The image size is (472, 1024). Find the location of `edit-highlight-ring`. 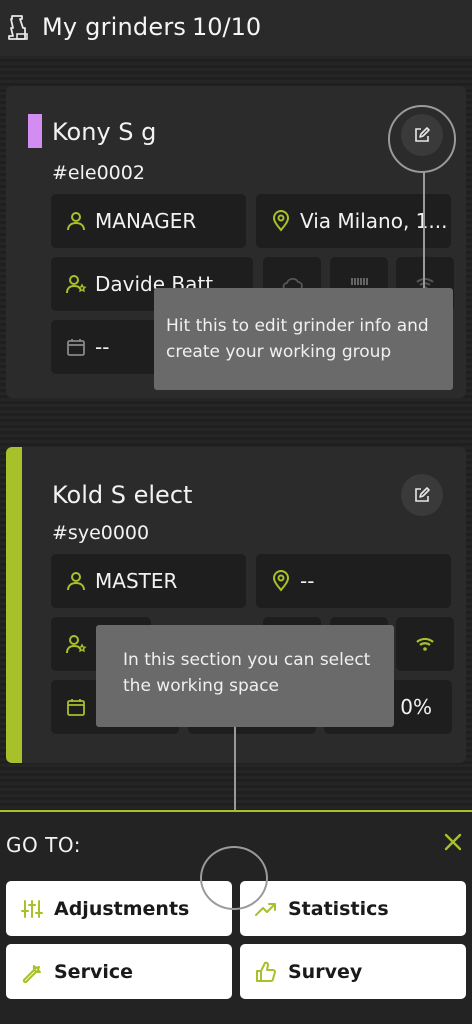

edit-highlight-ring is located at coordinates (422, 139).